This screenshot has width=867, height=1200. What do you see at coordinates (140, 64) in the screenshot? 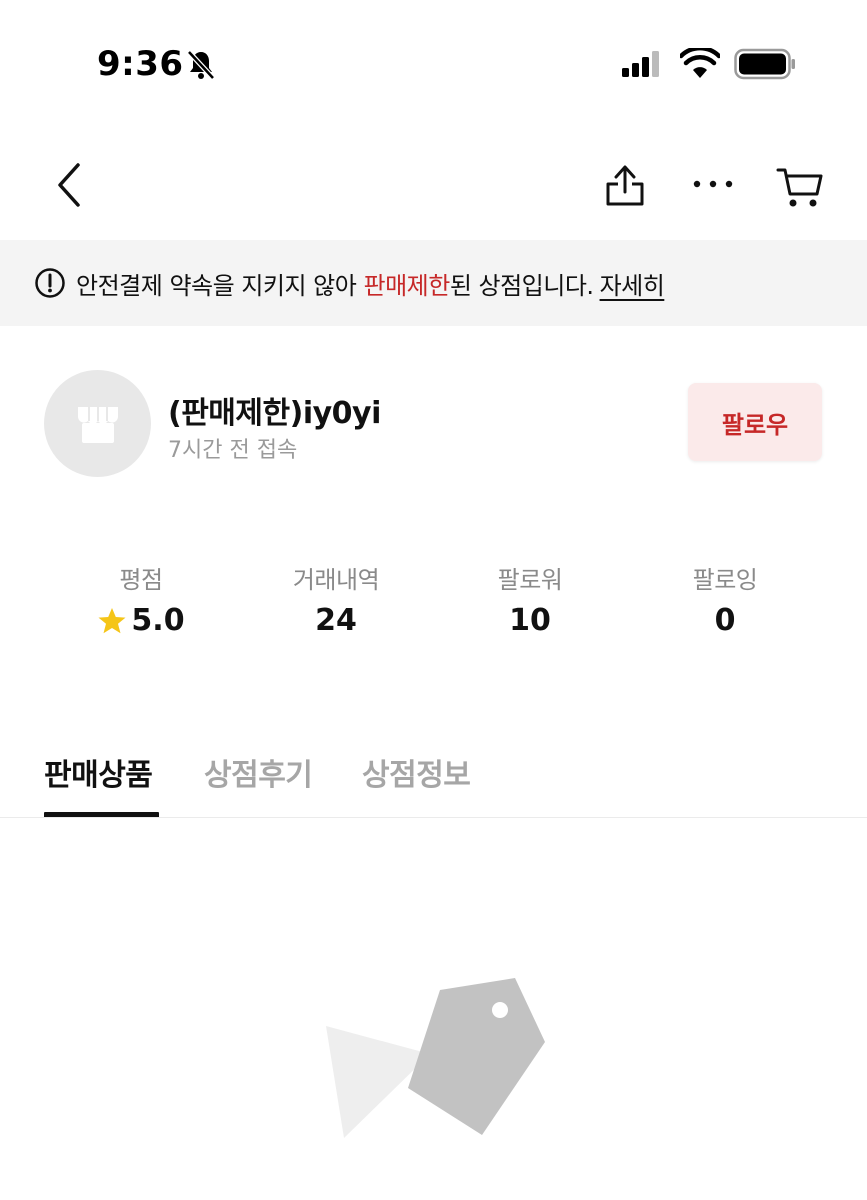
I see `status-time: 9:36` at bounding box center [140, 64].